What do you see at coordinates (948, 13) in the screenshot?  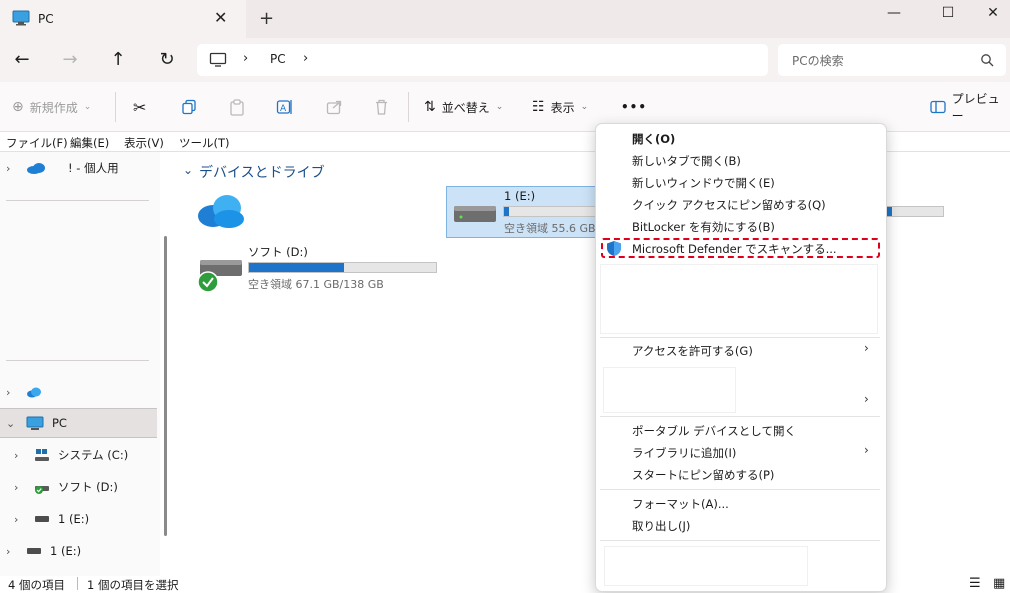 I see `maximize-button: ☐` at bounding box center [948, 13].